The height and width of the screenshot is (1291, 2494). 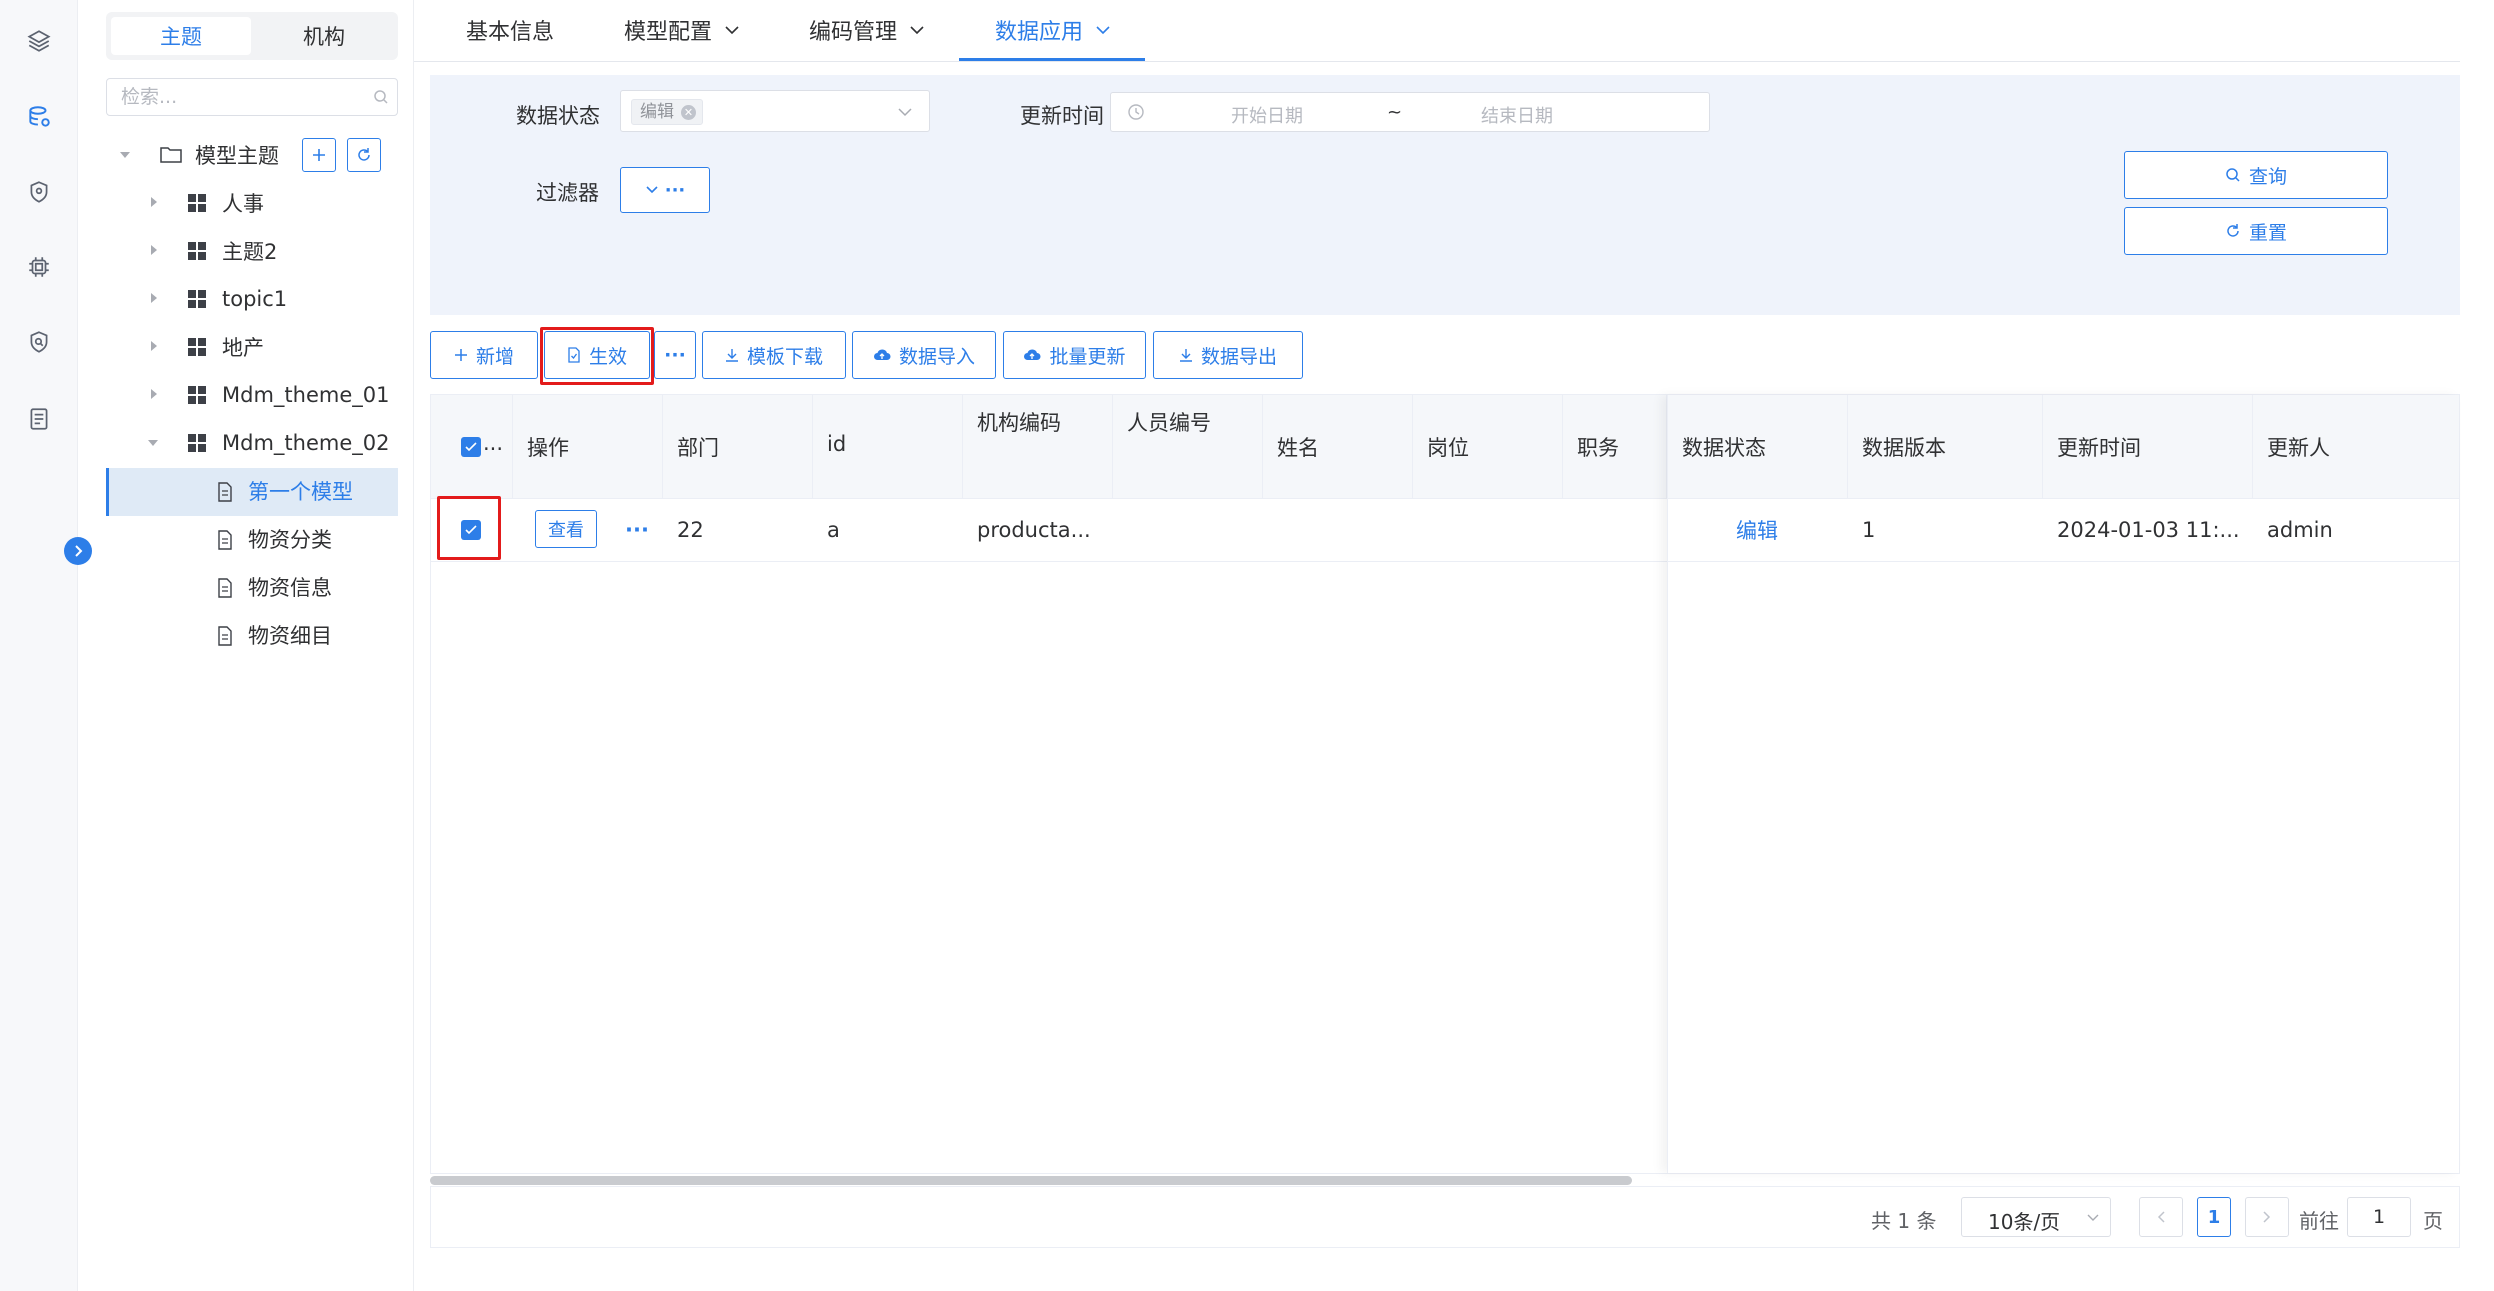 I want to click on tab-bar: 基本信息 模型配置 编码管理 数据应用, so click(x=1437, y=31).